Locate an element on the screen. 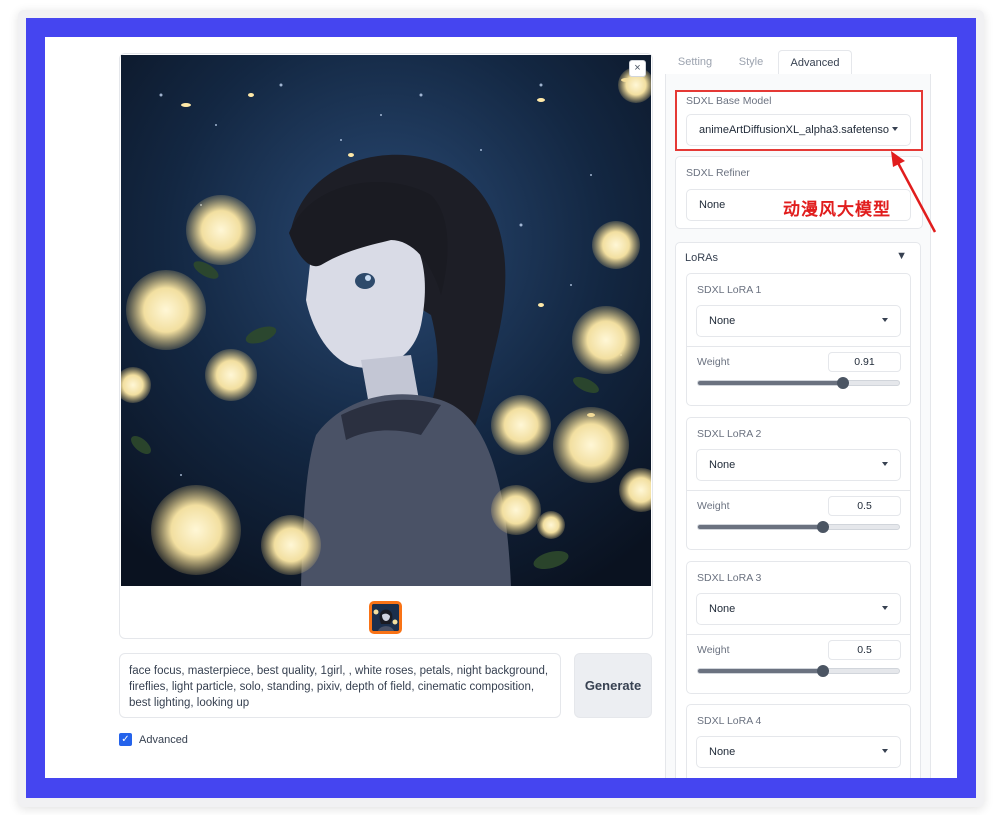 Image resolution: width=1000 pixels, height=815 pixels. highlight-box is located at coordinates (799, 120).